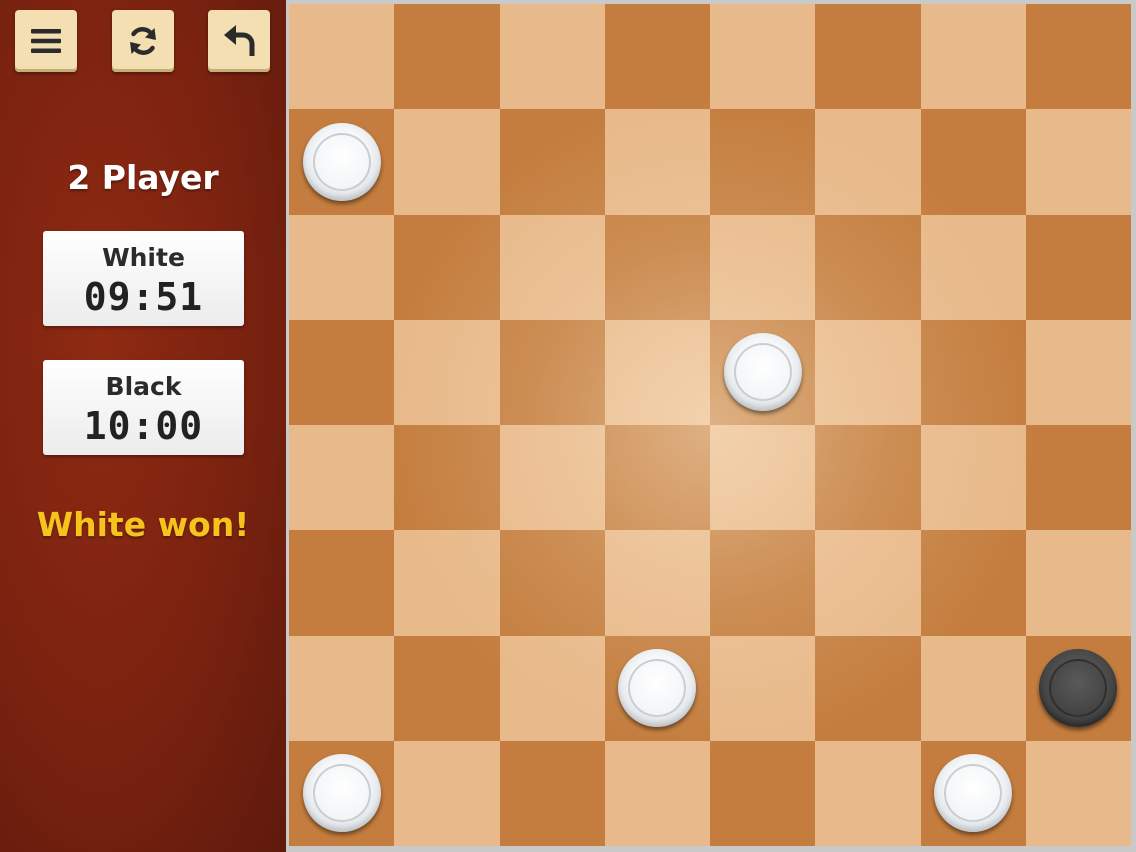  I want to click on white-timer: White 09:51, so click(143, 278).